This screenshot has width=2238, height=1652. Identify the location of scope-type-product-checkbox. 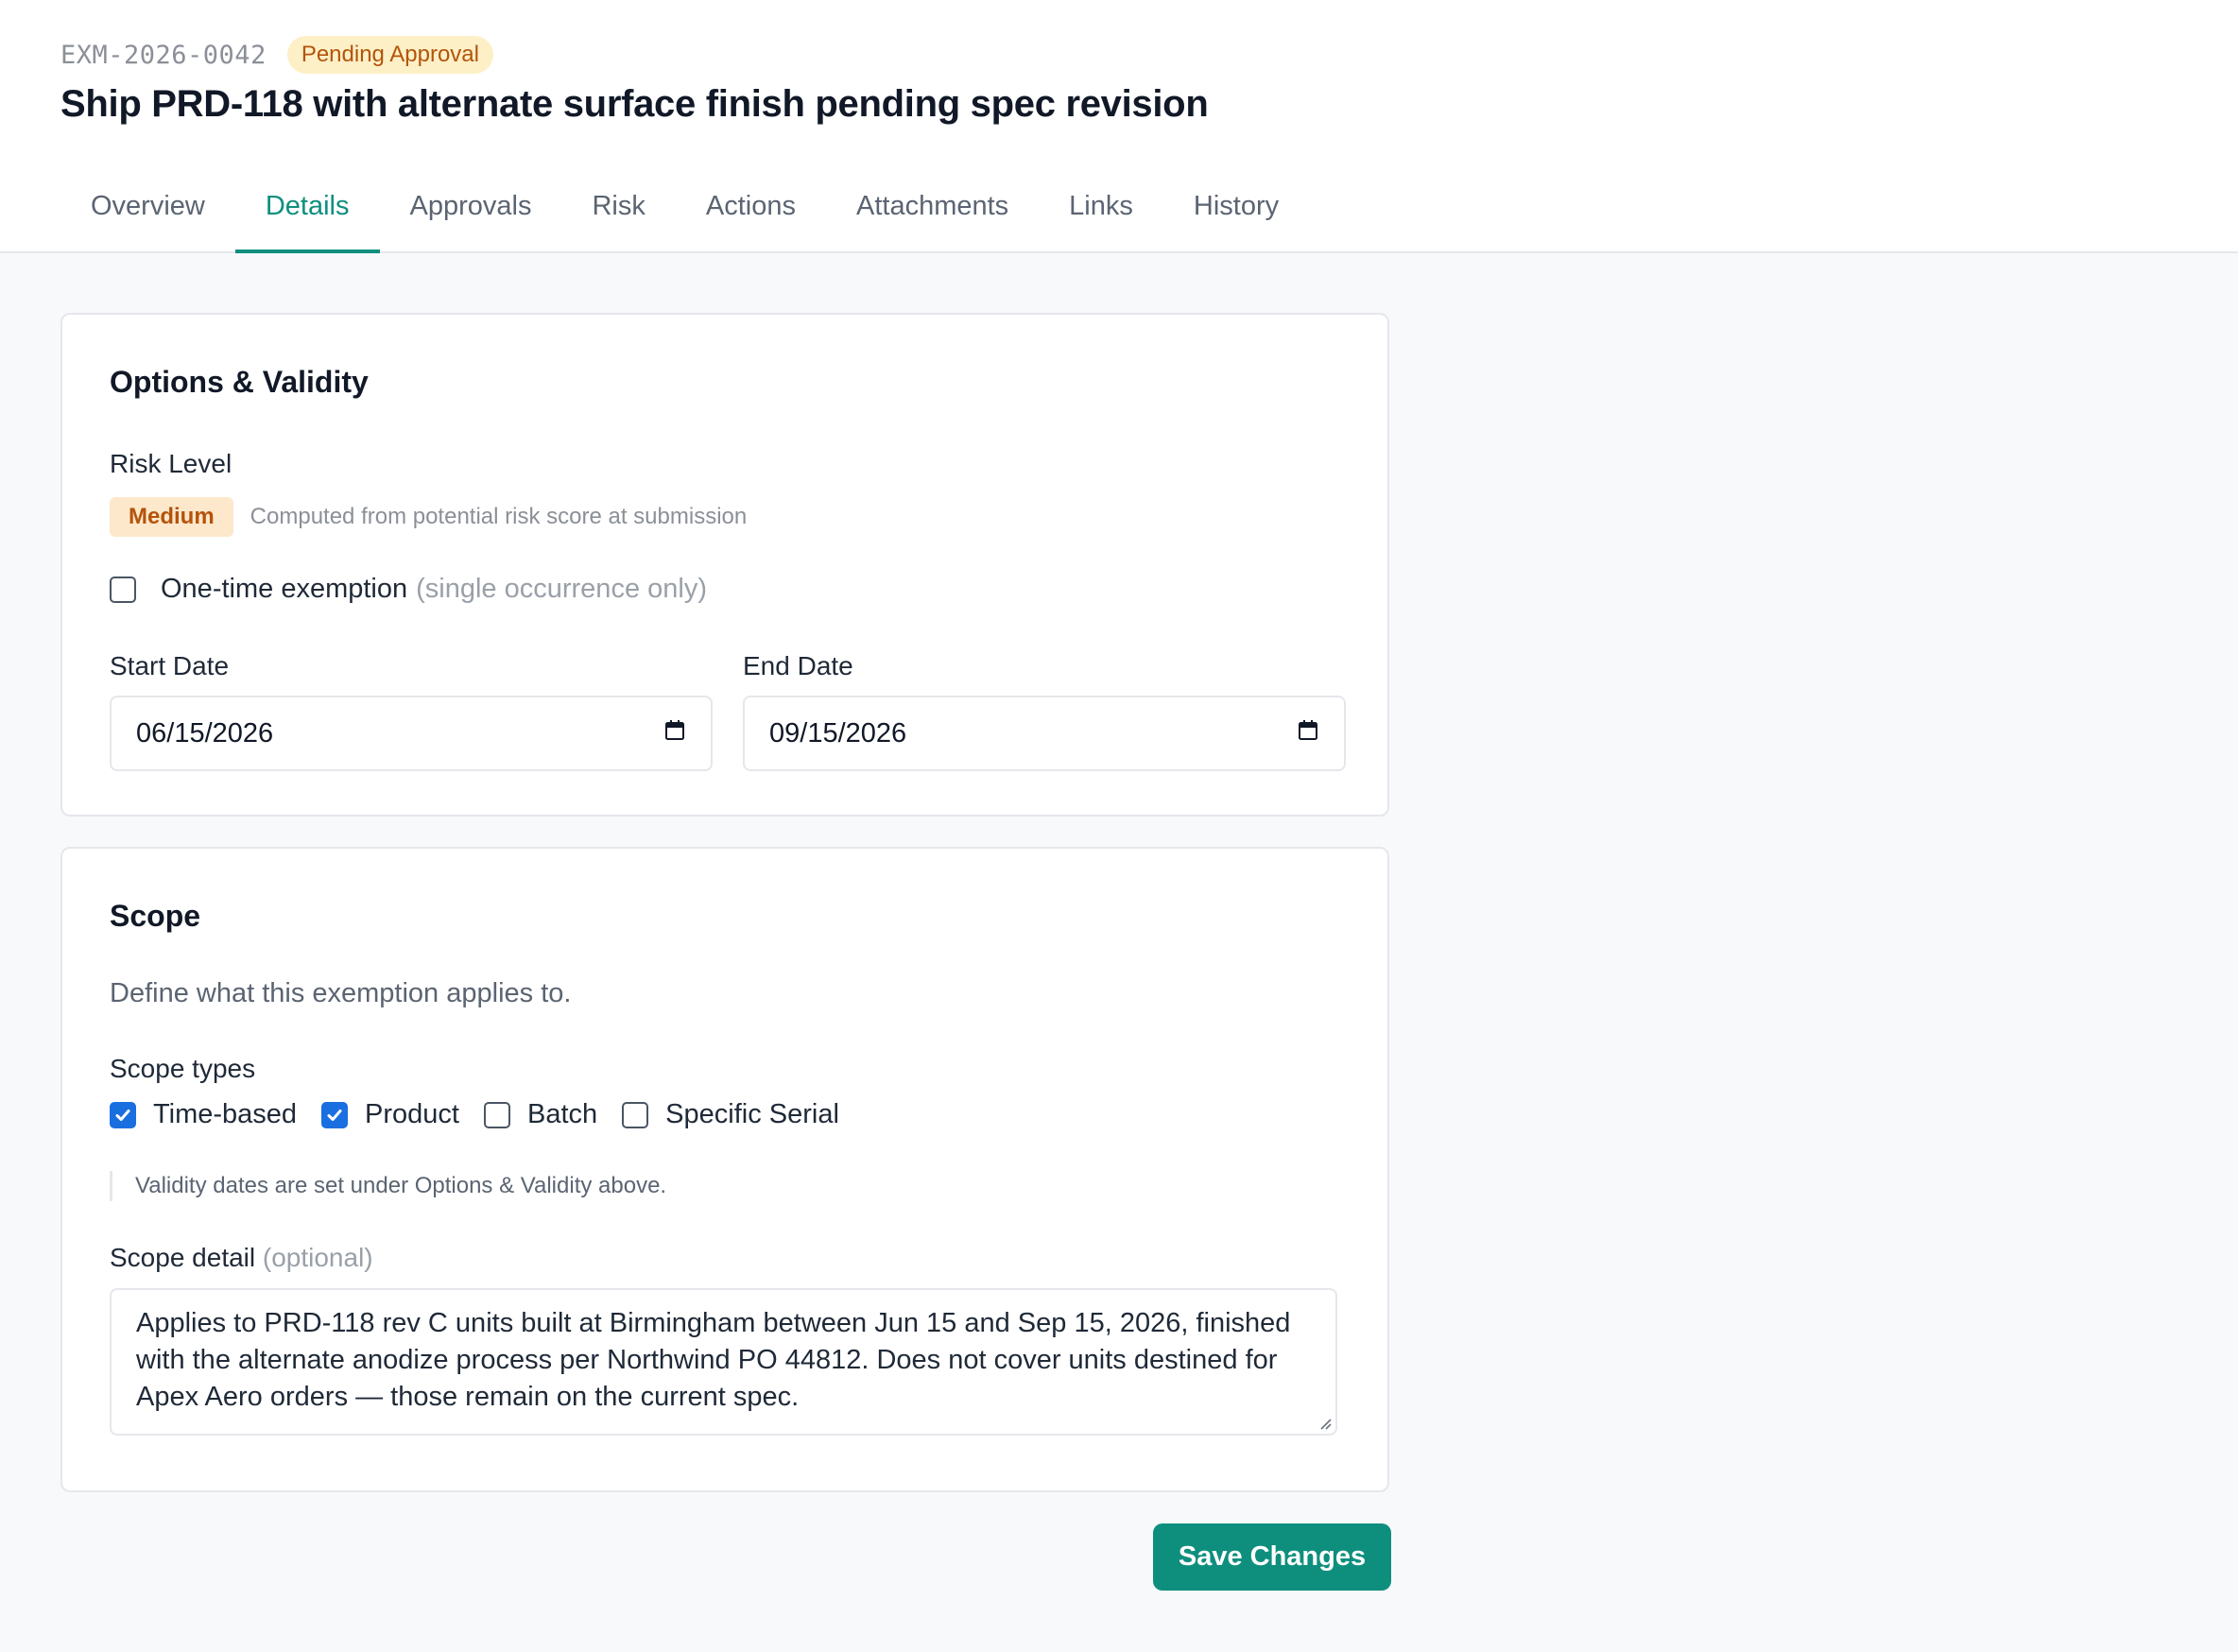
(335, 1114).